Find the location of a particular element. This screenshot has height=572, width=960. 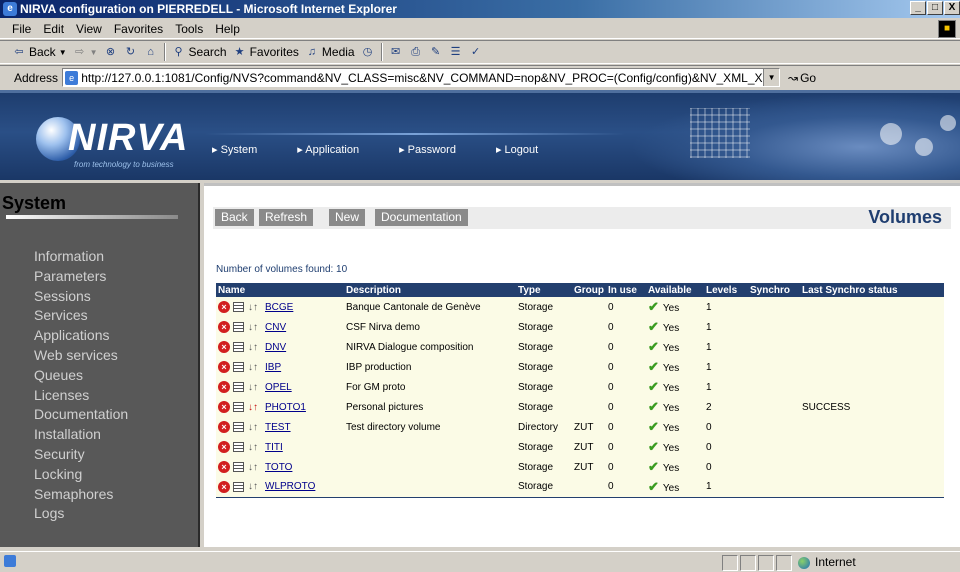

sidebar-item-licenses: Licenses is located at coordinates (81, 396).